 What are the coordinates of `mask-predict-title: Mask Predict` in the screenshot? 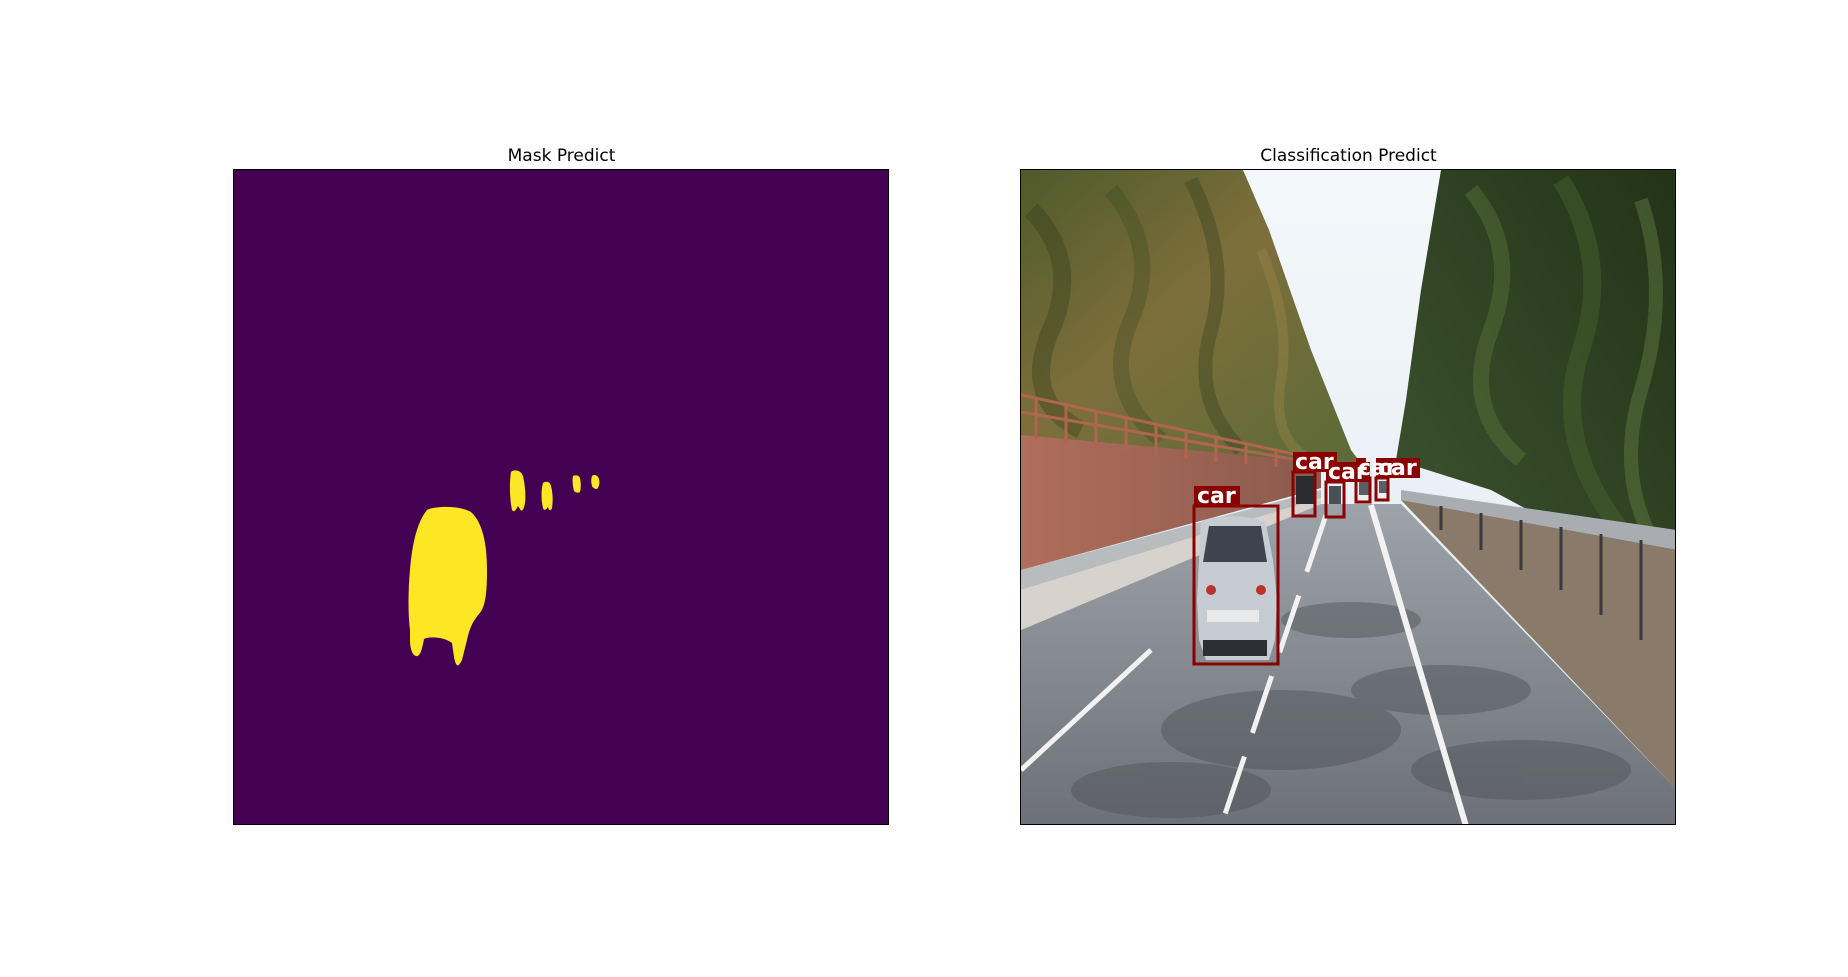 It's located at (561, 156).